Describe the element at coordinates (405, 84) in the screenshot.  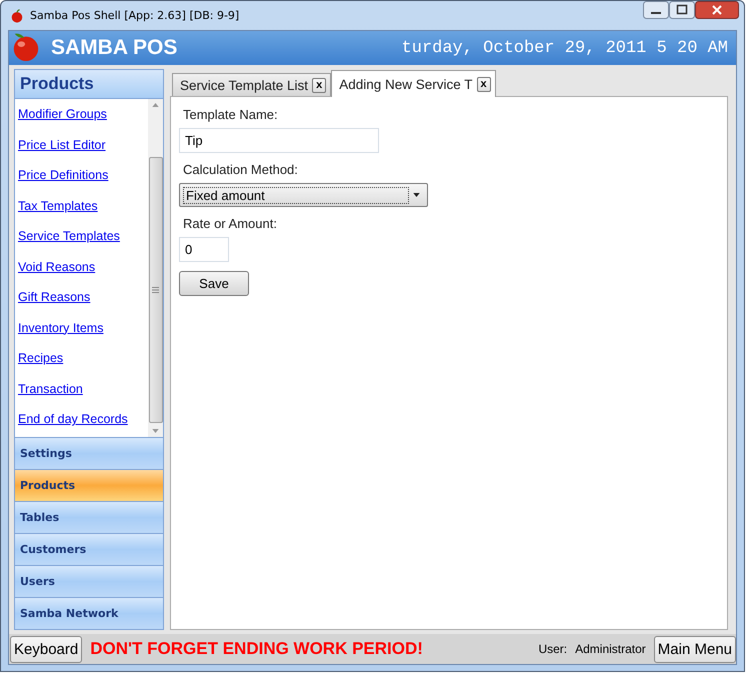
I see `tab-label: Adding New Service T` at that location.